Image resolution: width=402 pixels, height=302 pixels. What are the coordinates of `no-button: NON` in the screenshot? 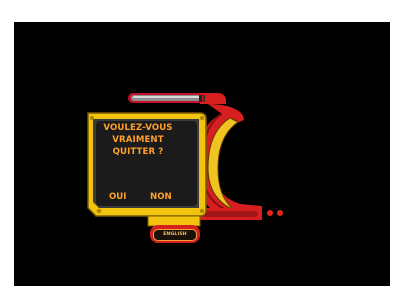 It's located at (161, 197).